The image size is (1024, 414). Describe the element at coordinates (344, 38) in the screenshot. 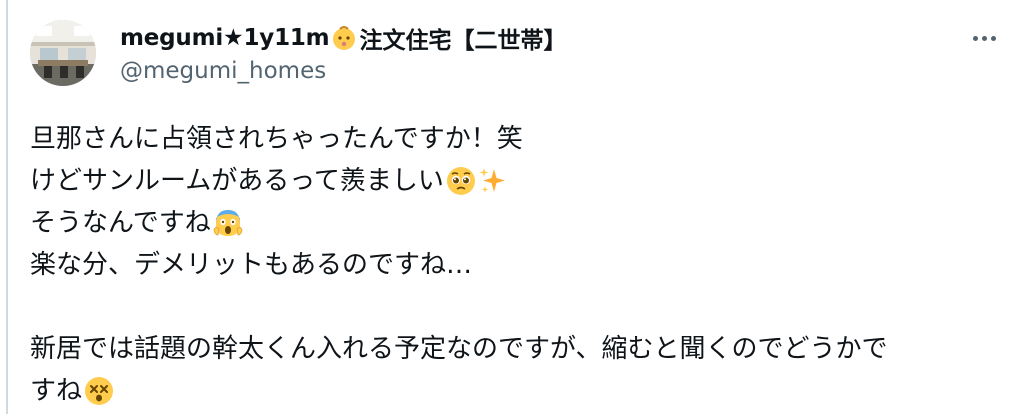

I see `baby-face-icon` at that location.